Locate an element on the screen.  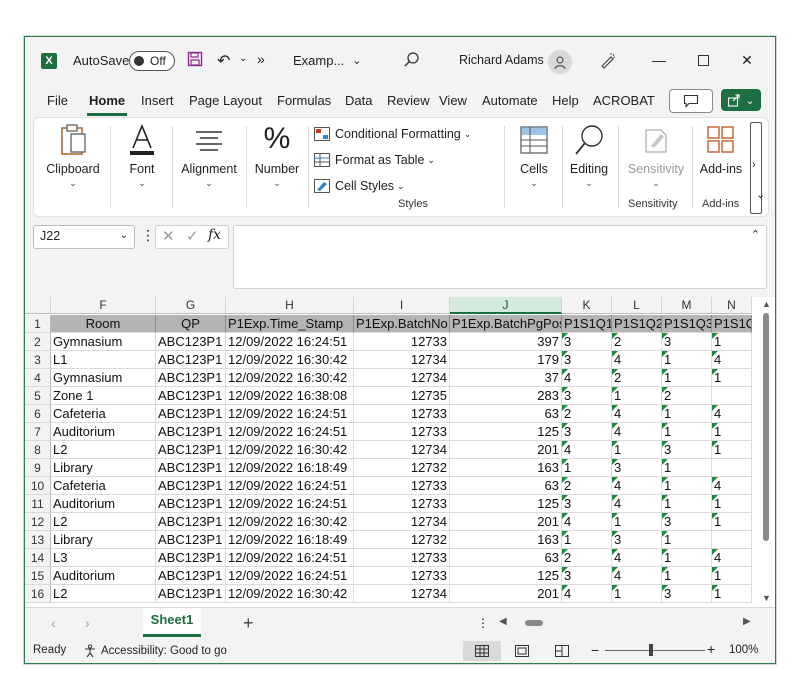
zoom-slider-knob is located at coordinates (651, 650).